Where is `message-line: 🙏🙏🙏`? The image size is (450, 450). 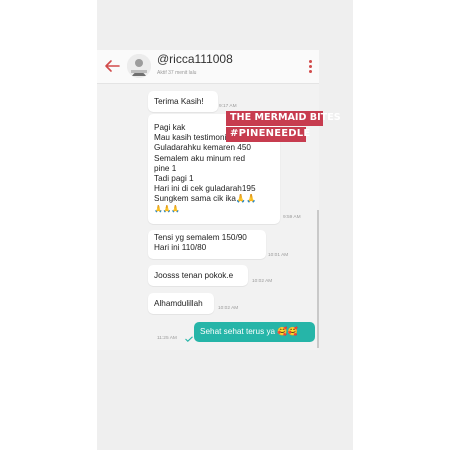 message-line: 🙏🙏🙏 is located at coordinates (167, 209).